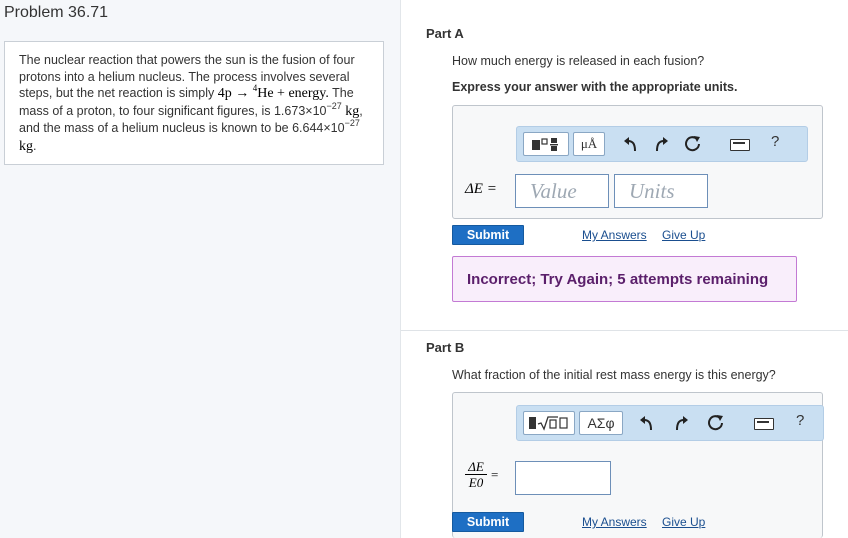 This screenshot has width=848, height=538. I want to click on part-a-give-up-link: Give Up, so click(683, 235).